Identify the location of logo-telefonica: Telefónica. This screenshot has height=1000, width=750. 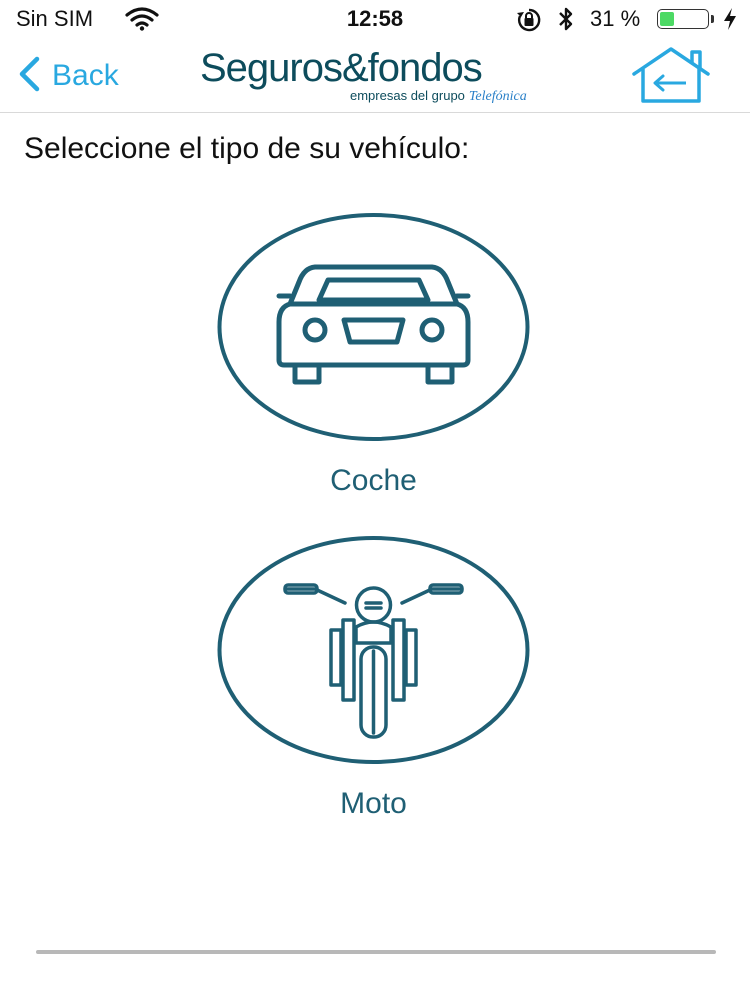
(497, 96).